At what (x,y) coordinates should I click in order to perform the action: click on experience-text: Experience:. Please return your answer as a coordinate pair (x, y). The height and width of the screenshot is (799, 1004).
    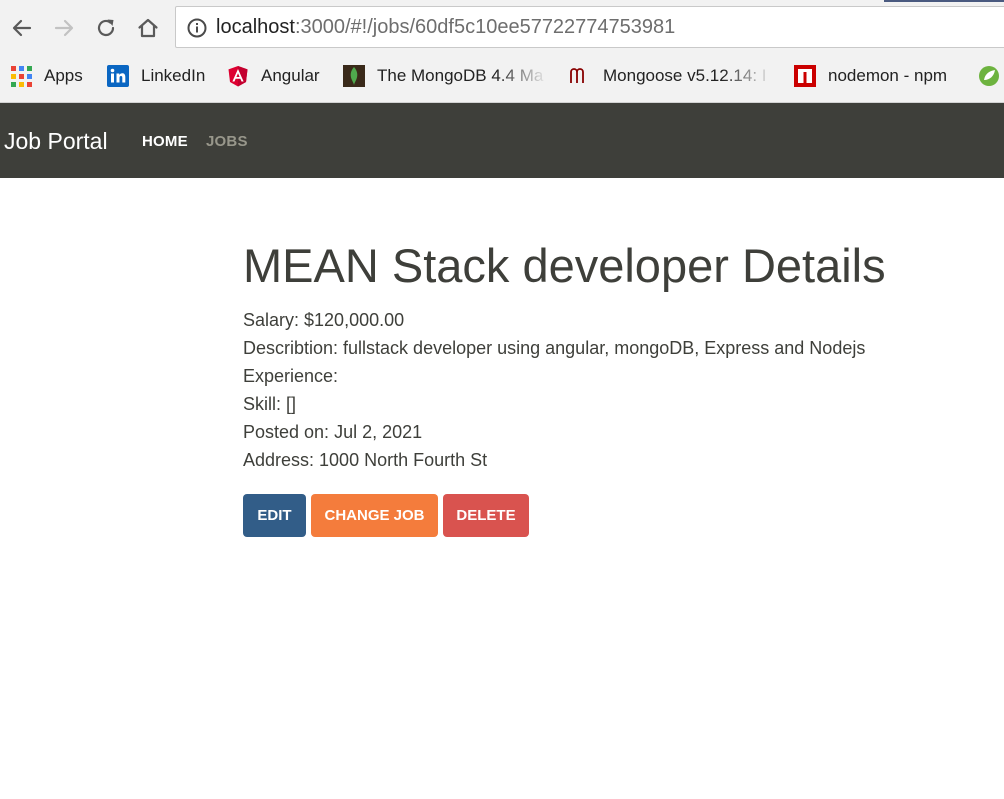
    Looking at the image, I should click on (291, 376).